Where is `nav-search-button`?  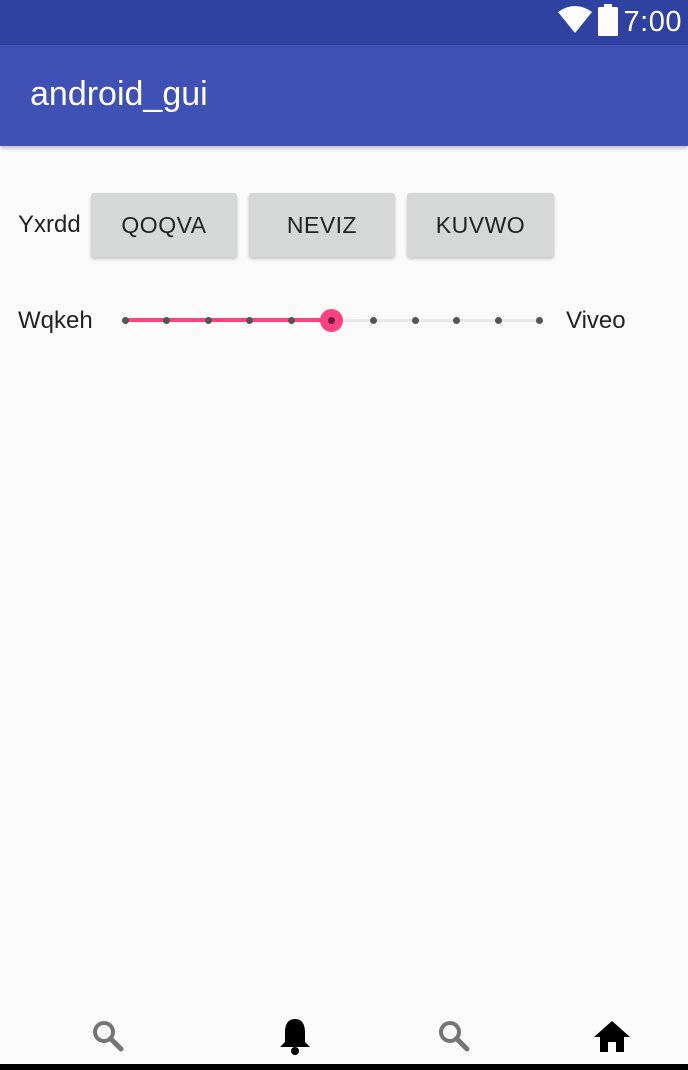 nav-search-button is located at coordinates (108, 1038).